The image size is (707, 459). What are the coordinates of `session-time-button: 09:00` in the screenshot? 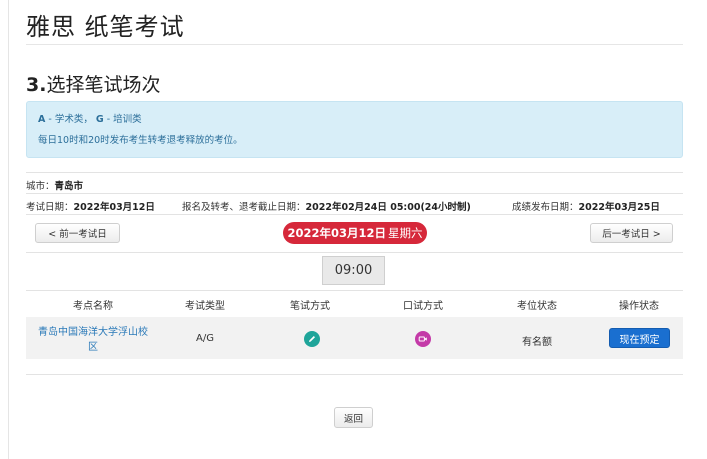 It's located at (353, 270).